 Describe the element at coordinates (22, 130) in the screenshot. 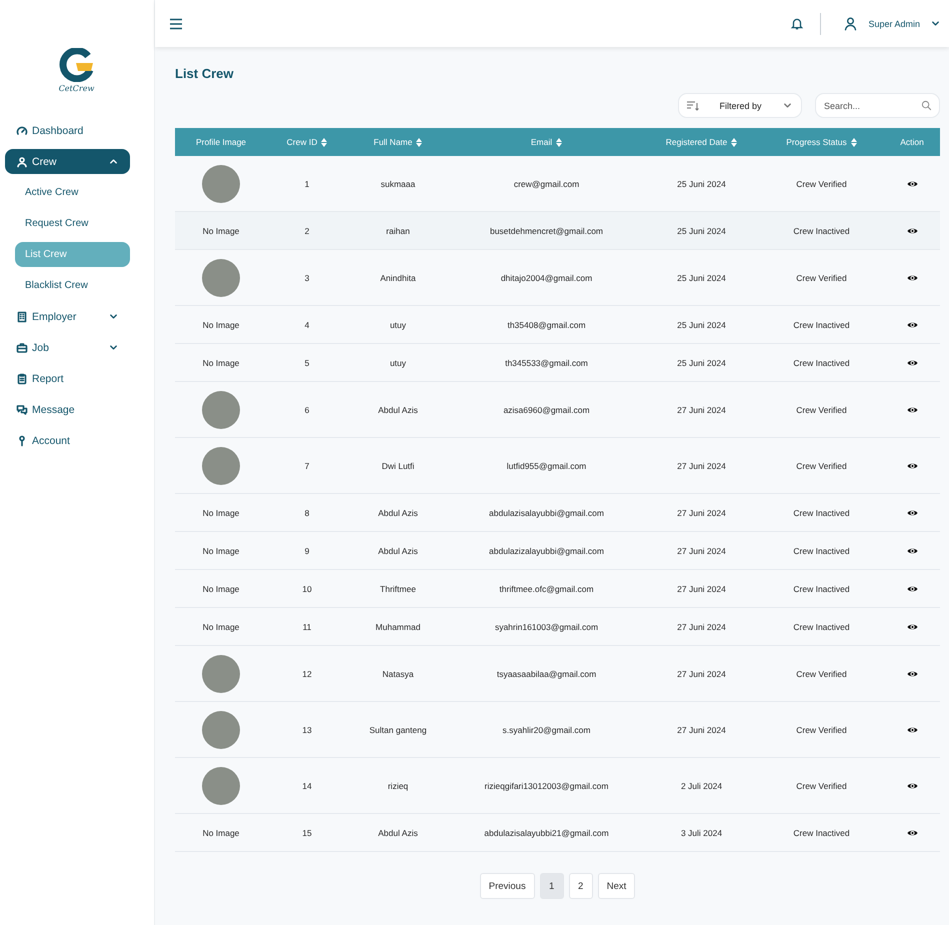

I see `gauge-icon` at that location.